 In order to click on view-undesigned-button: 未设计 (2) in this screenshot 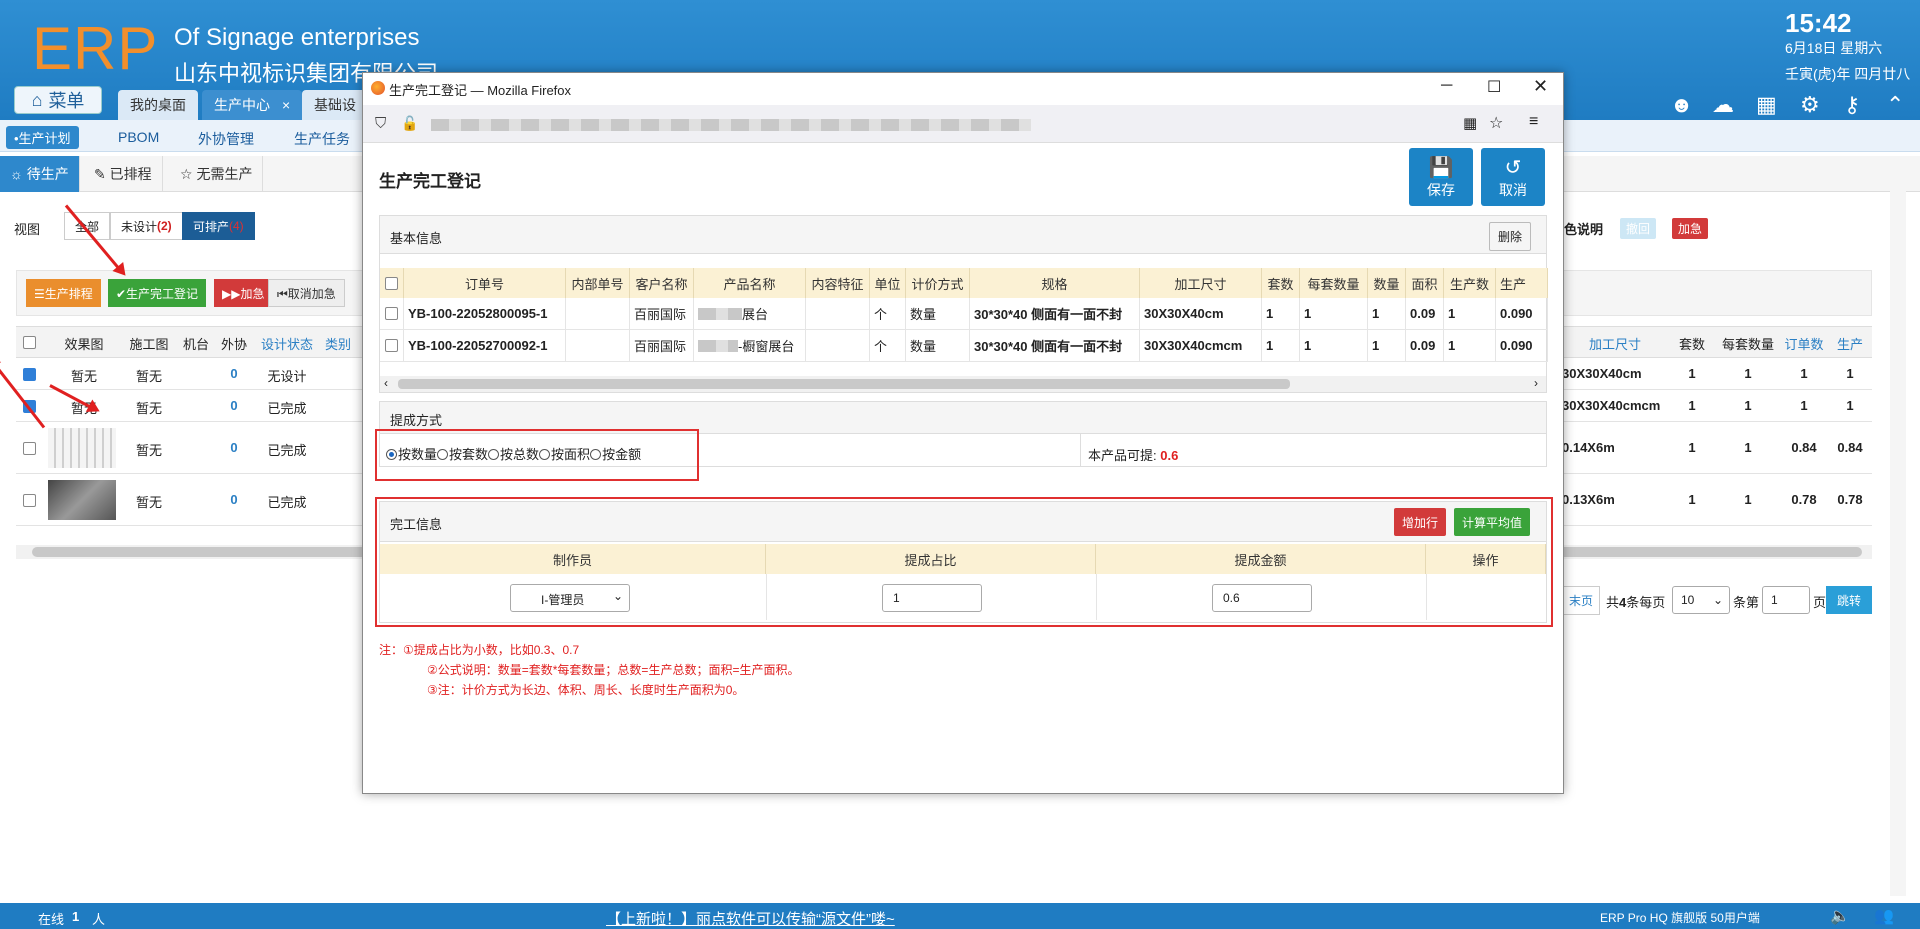, I will do `click(146, 226)`.